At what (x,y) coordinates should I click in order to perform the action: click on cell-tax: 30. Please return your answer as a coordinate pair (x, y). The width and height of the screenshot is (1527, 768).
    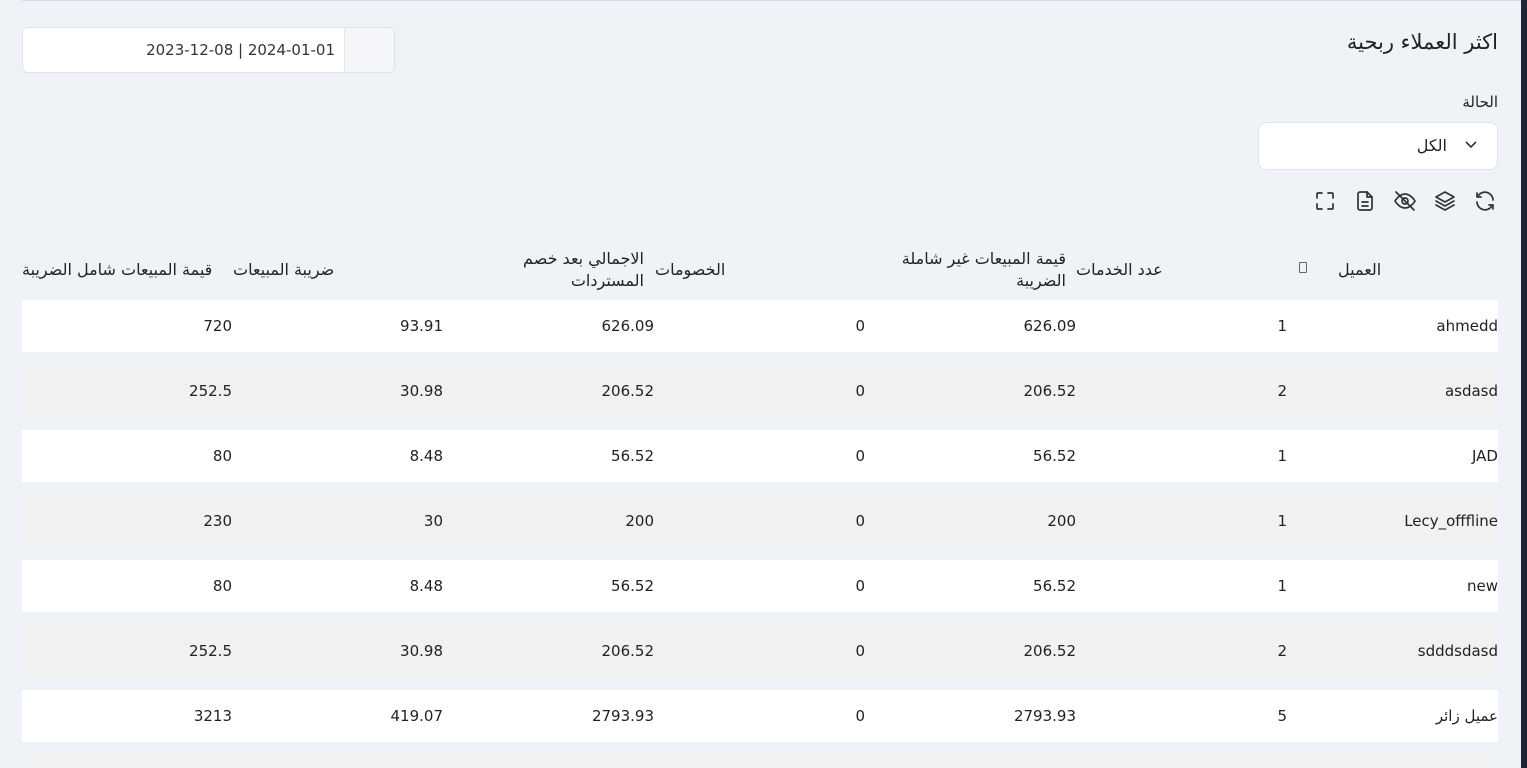
    Looking at the image, I should click on (433, 521).